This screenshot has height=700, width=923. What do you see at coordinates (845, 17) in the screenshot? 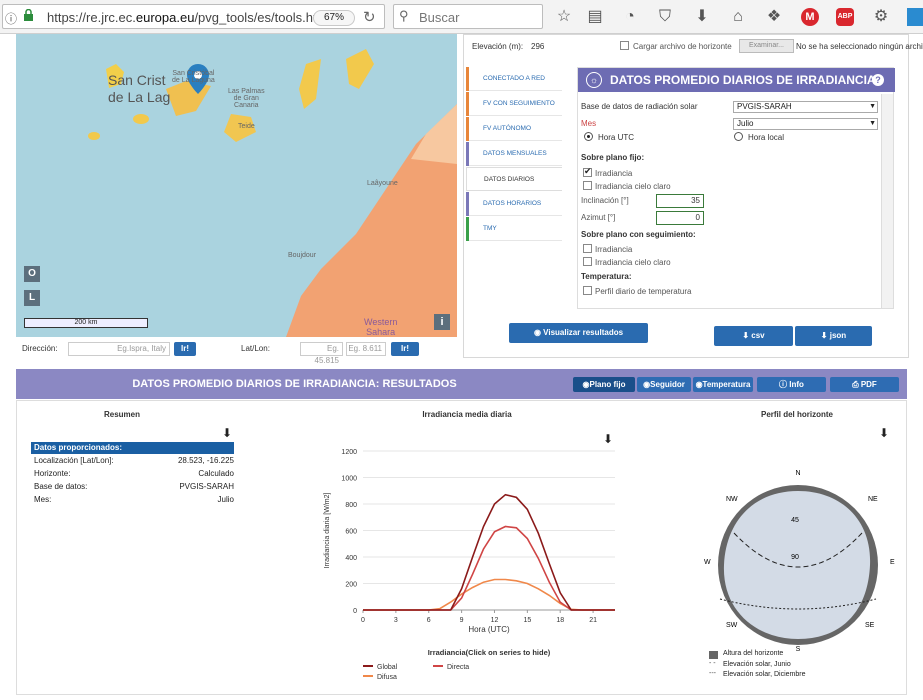
I see `adblock-icon: ABP` at bounding box center [845, 17].